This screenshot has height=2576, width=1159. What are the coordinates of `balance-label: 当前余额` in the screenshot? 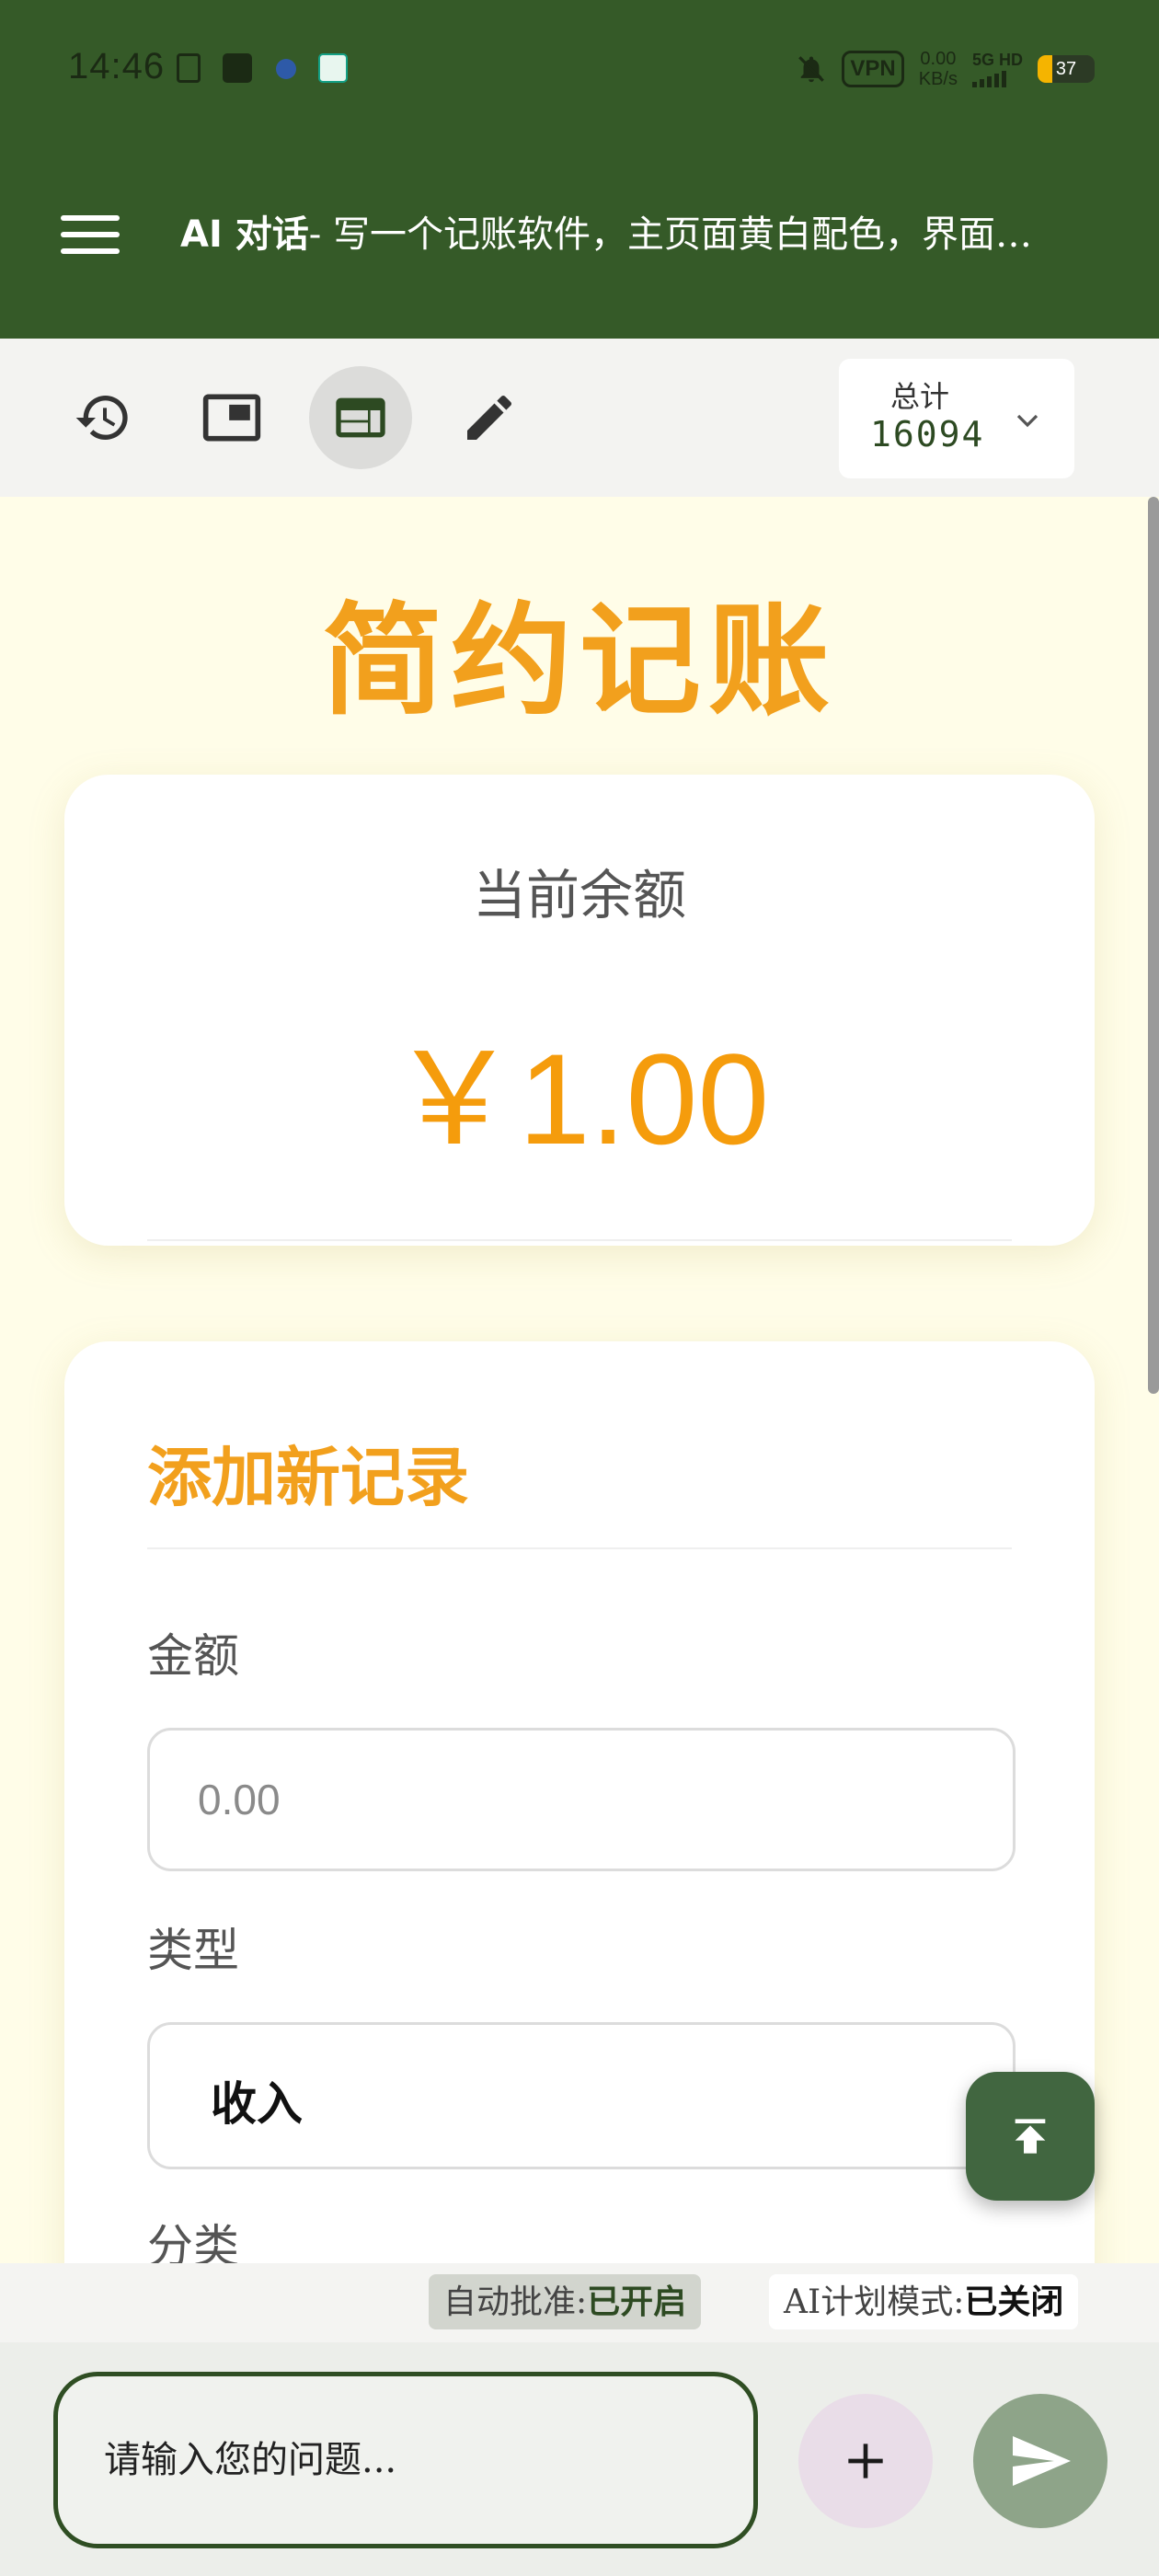 It's located at (579, 895).